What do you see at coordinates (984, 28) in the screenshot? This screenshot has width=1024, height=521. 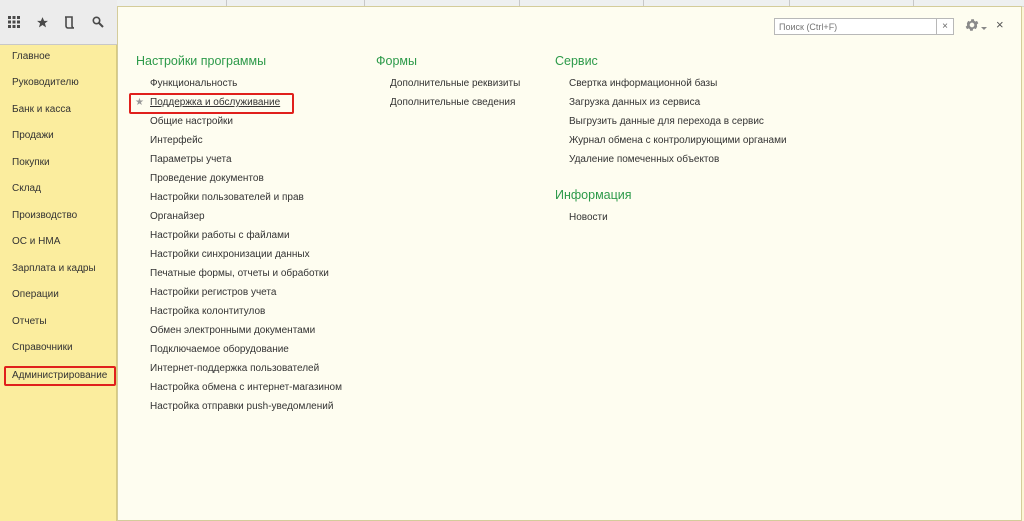 I see `chevron-down-icon` at bounding box center [984, 28].